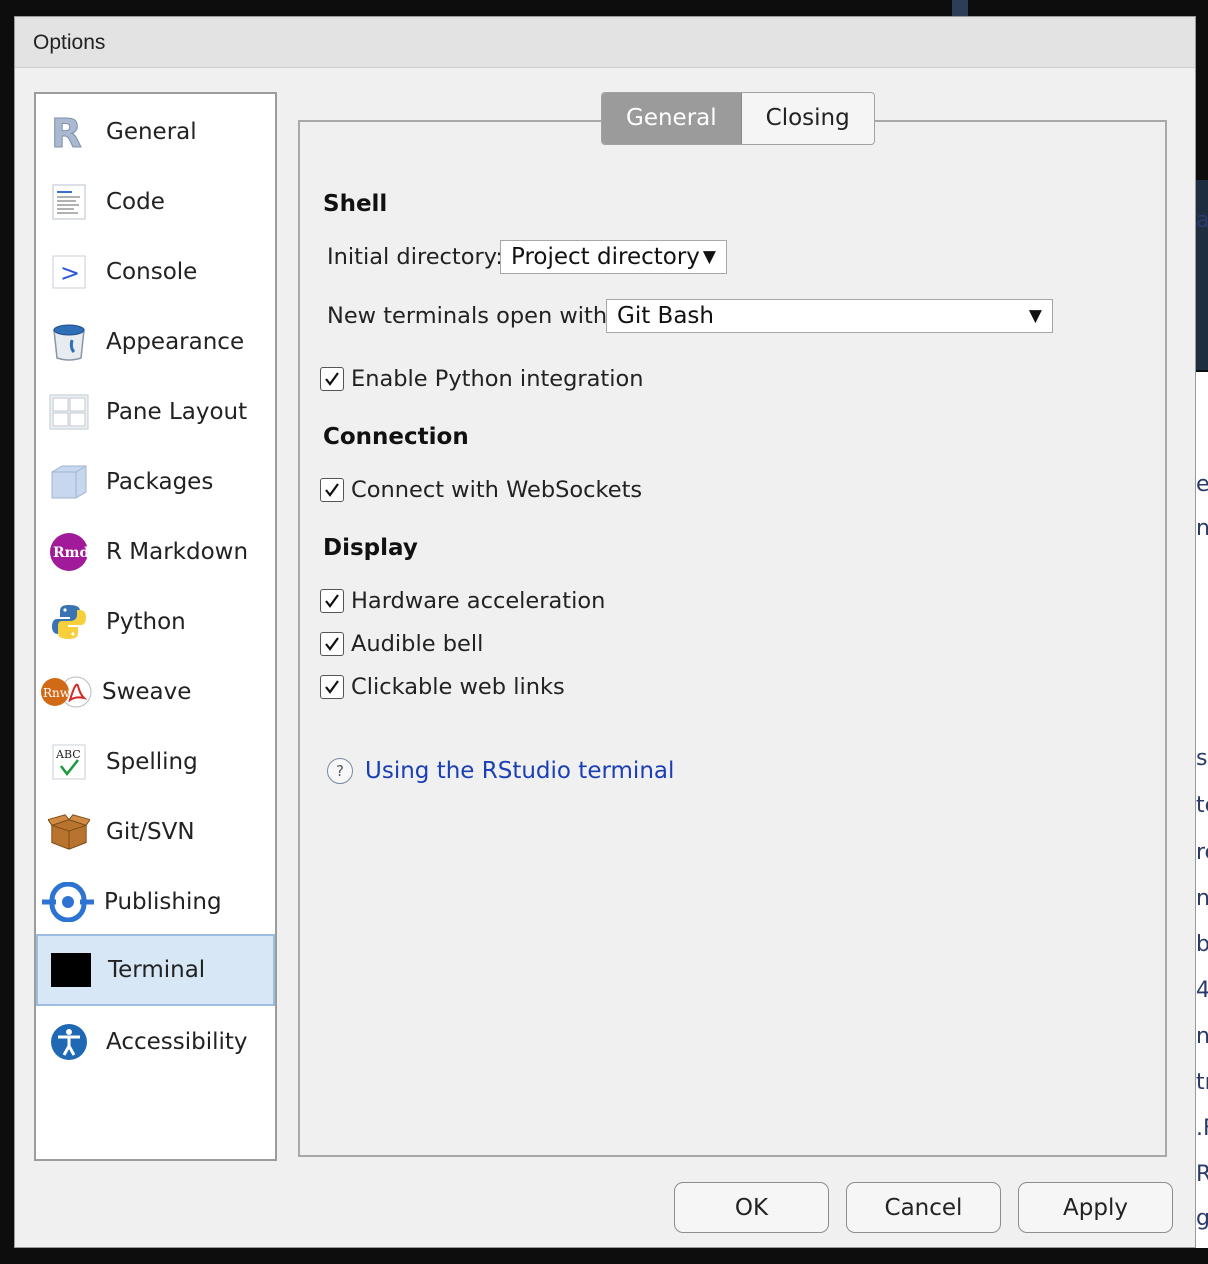 The width and height of the screenshot is (1208, 1264). I want to click on hardware-acceleration-option: Hardware acceleration, so click(462, 601).